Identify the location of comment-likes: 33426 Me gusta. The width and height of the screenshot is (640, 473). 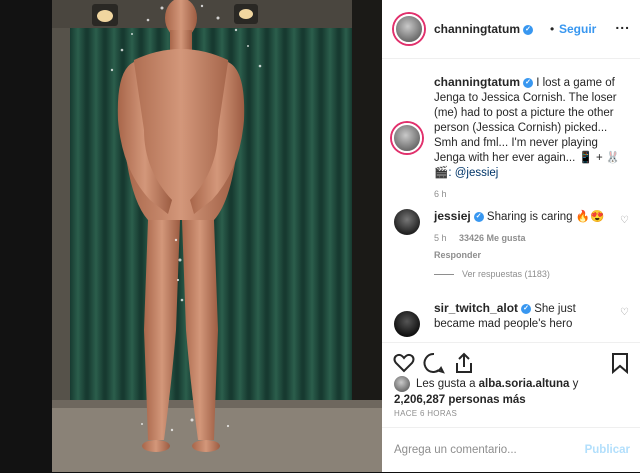
(492, 238).